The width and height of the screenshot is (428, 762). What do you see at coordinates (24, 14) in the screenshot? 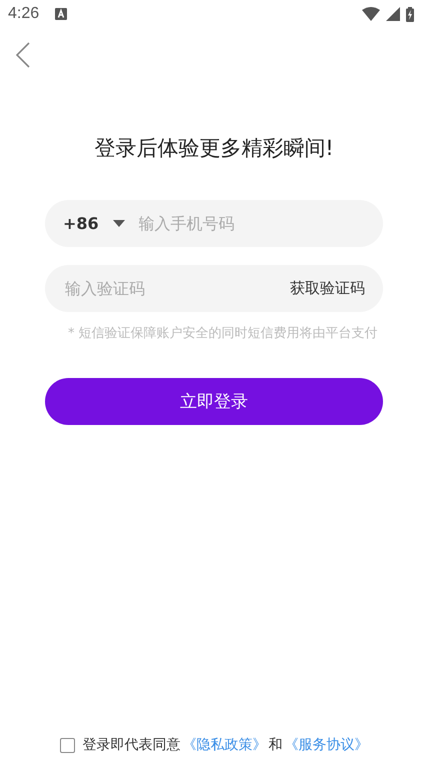
I see `clock: 4:26` at bounding box center [24, 14].